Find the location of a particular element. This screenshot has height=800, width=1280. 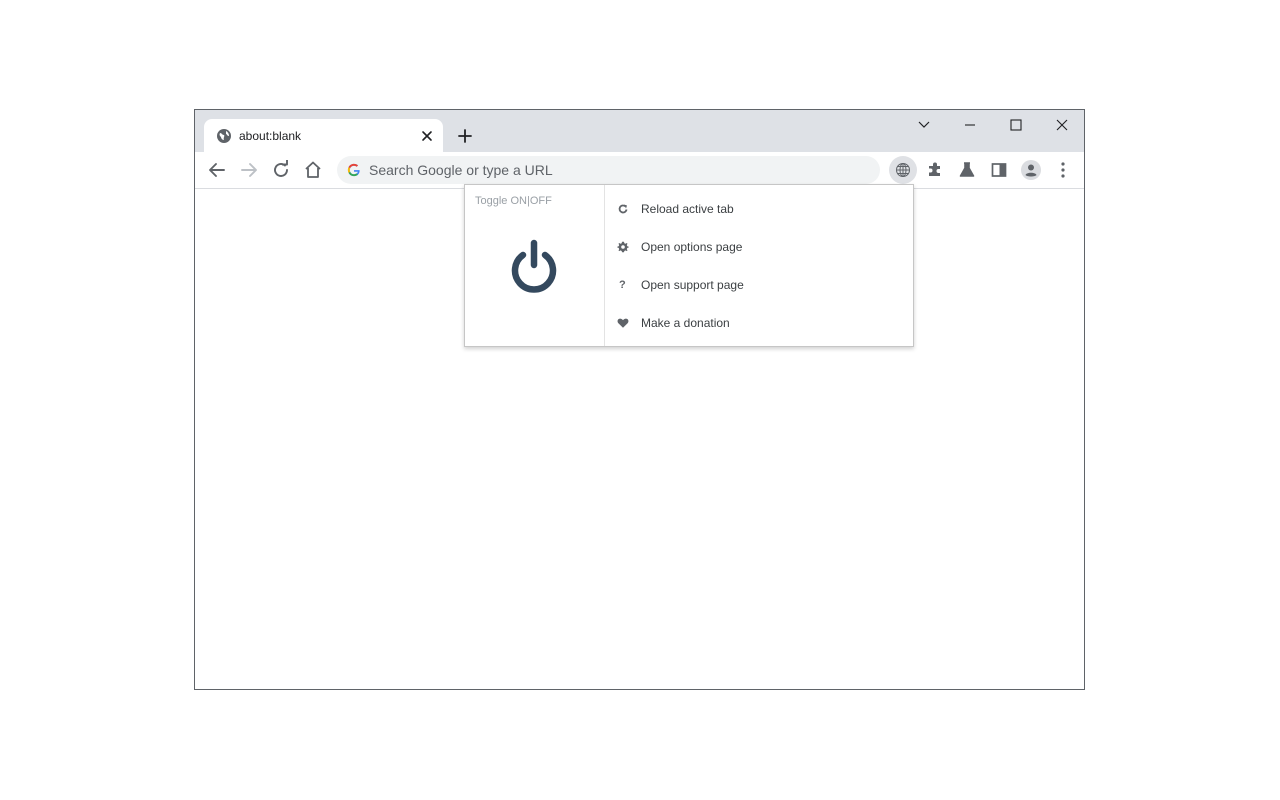

home-icon is located at coordinates (313, 170).